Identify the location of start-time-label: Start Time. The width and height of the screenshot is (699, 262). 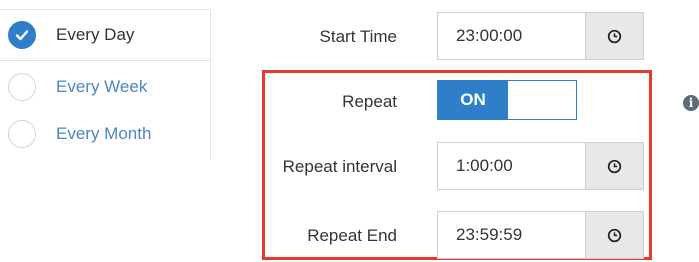
(358, 36).